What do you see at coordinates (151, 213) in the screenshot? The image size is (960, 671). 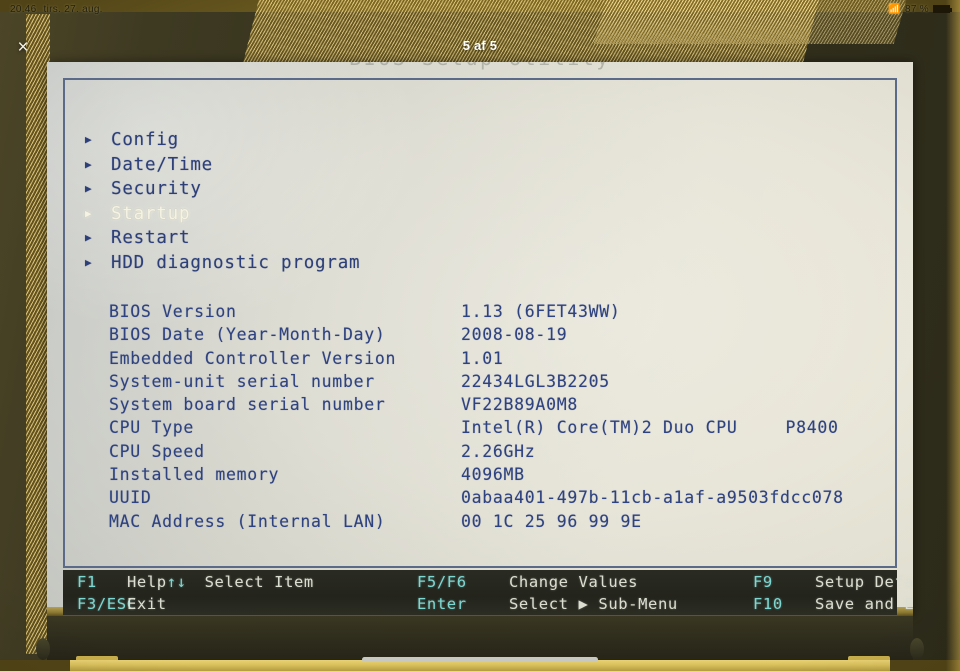 I see `menu-item-label: Startup` at bounding box center [151, 213].